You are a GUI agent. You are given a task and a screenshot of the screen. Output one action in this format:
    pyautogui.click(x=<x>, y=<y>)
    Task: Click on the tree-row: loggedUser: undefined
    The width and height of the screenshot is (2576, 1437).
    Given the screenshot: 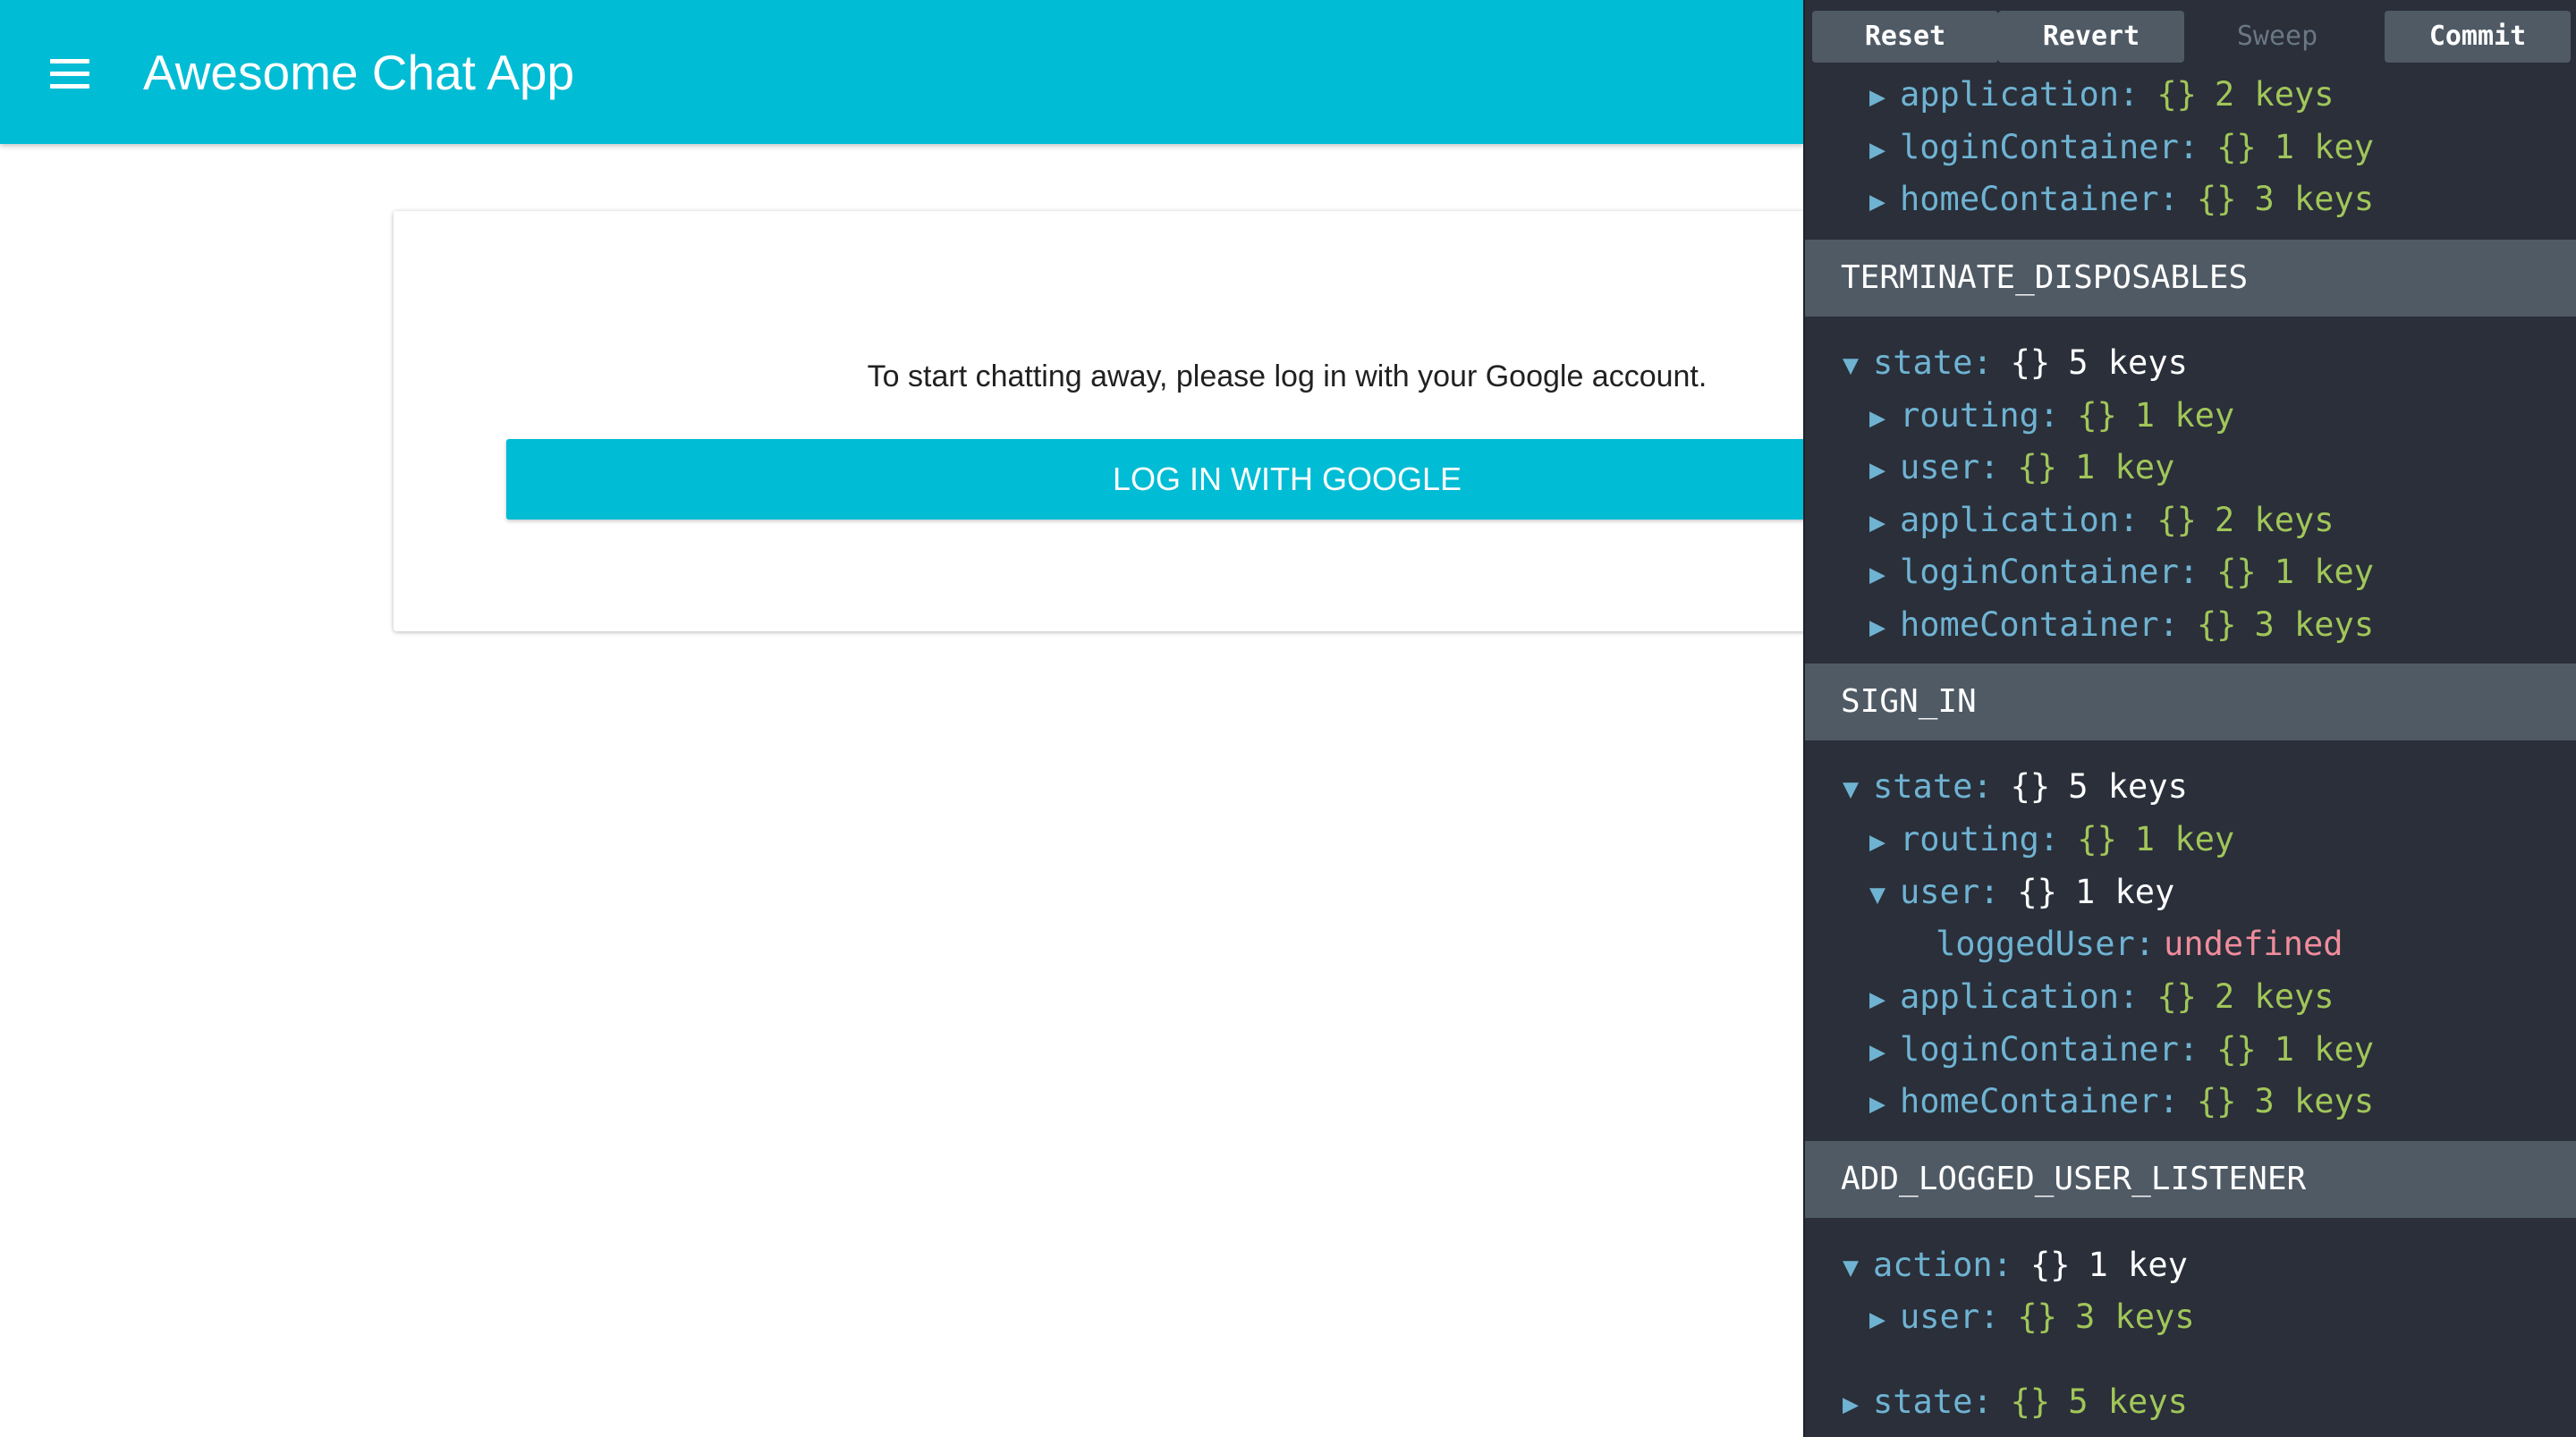 What is the action you would take?
    pyautogui.click(x=2139, y=944)
    